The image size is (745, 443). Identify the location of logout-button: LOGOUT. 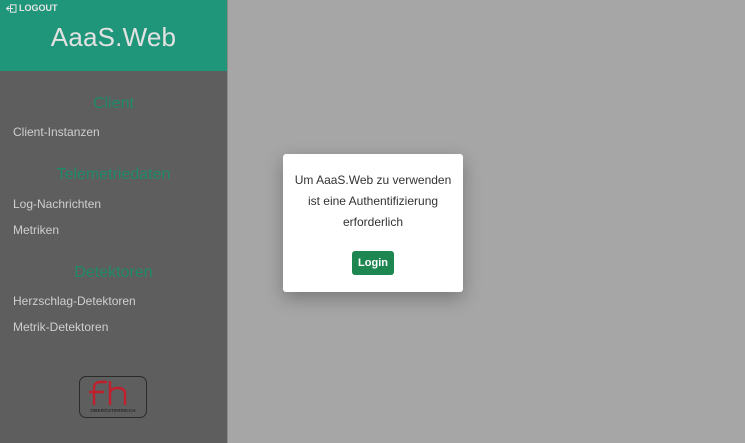
(32, 8).